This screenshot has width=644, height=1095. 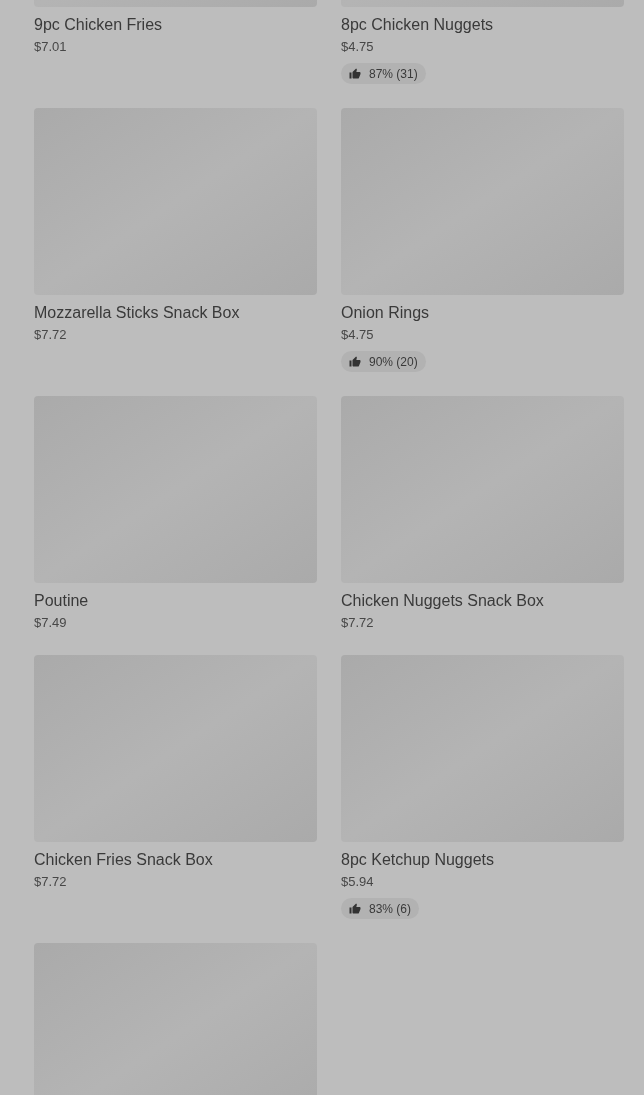 What do you see at coordinates (443, 601) in the screenshot?
I see `item-name: Chicken Nuggets Snack Box` at bounding box center [443, 601].